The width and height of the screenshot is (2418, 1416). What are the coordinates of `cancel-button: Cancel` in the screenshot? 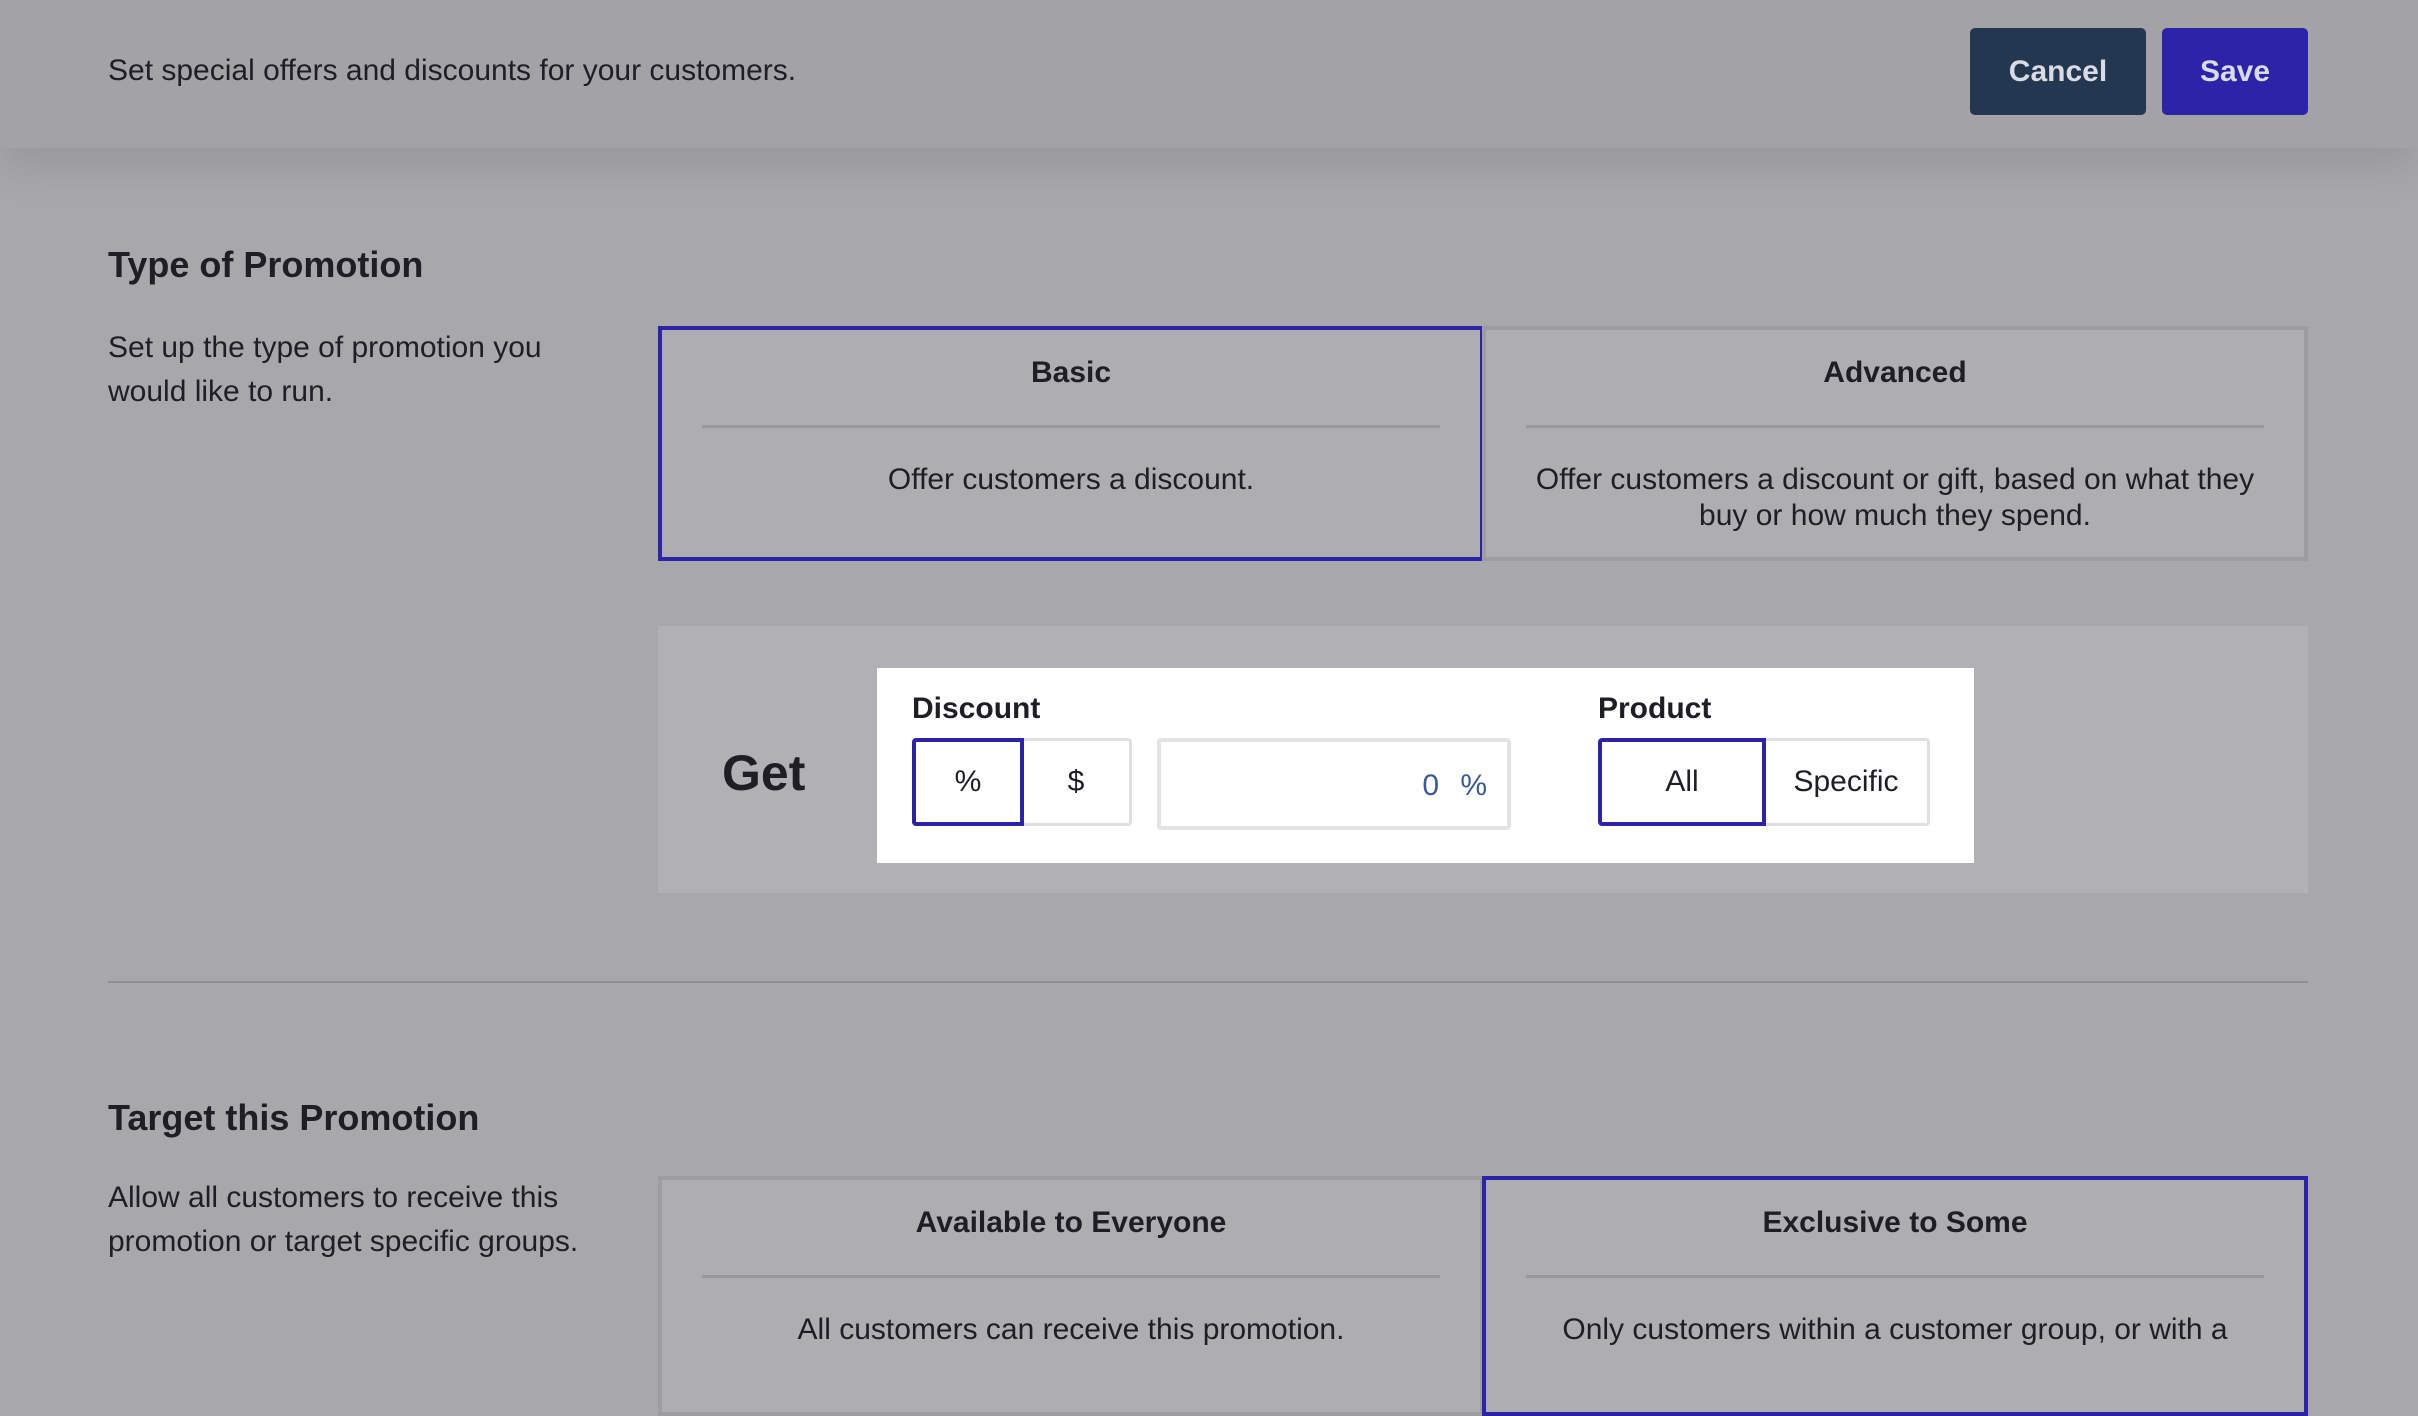 It's located at (2058, 71).